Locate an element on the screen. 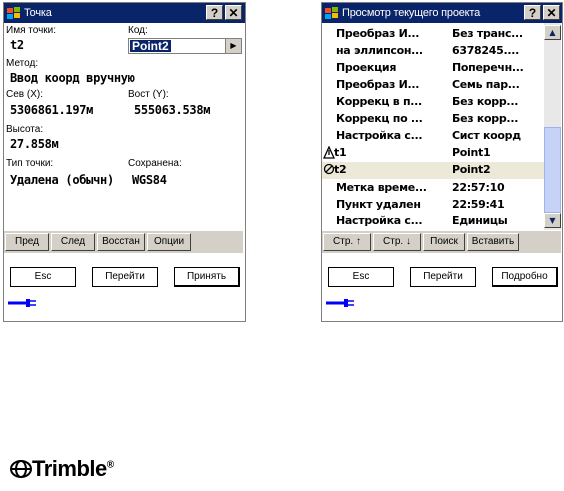 Image resolution: width=564 pixels, height=491 pixels. page-up-button: Стр. ↑ is located at coordinates (347, 242).